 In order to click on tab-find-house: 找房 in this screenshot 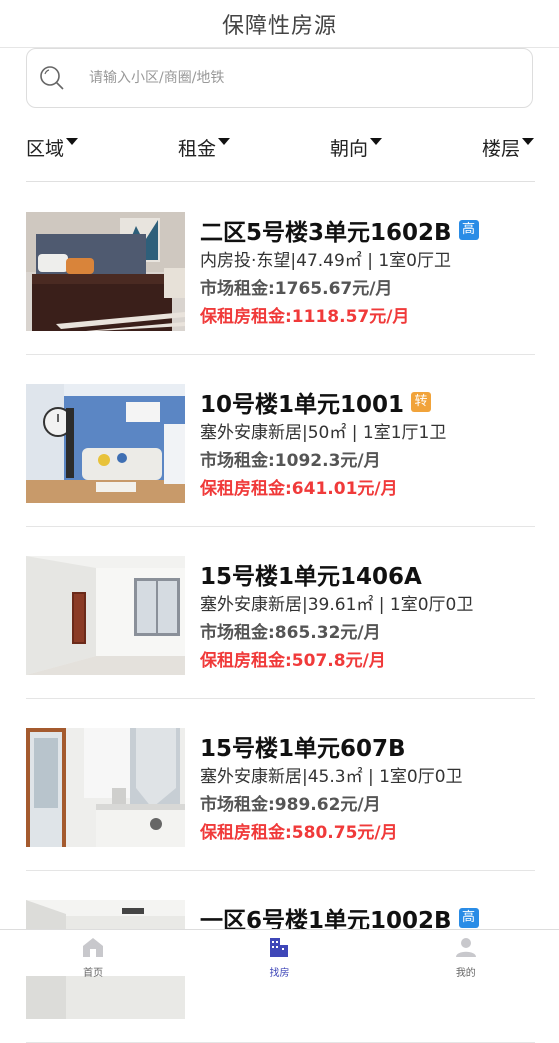, I will do `click(279, 954)`.